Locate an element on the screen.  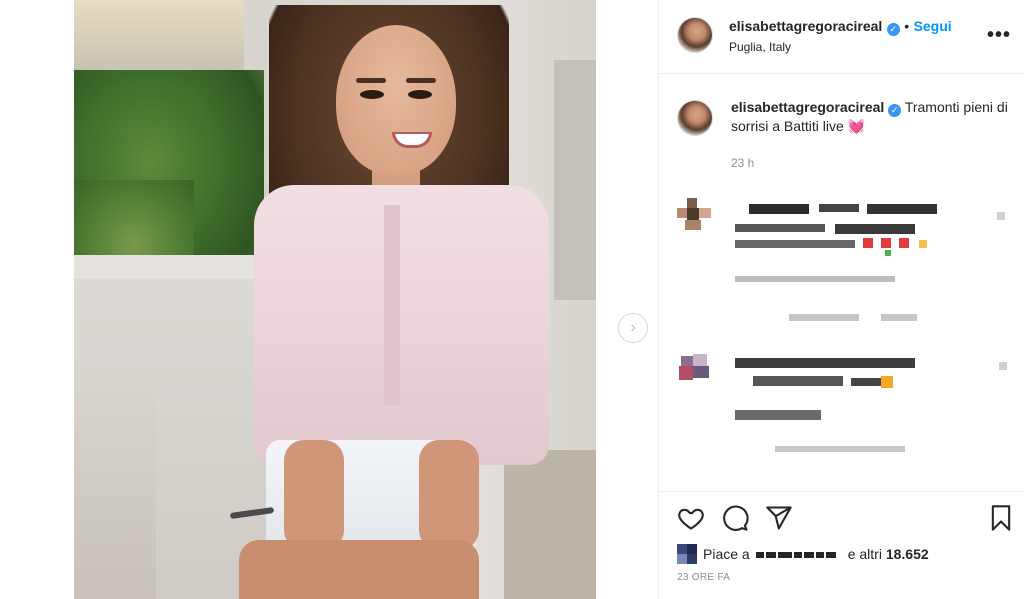
post-timestamp: 23 ORE FA is located at coordinates (703, 577).